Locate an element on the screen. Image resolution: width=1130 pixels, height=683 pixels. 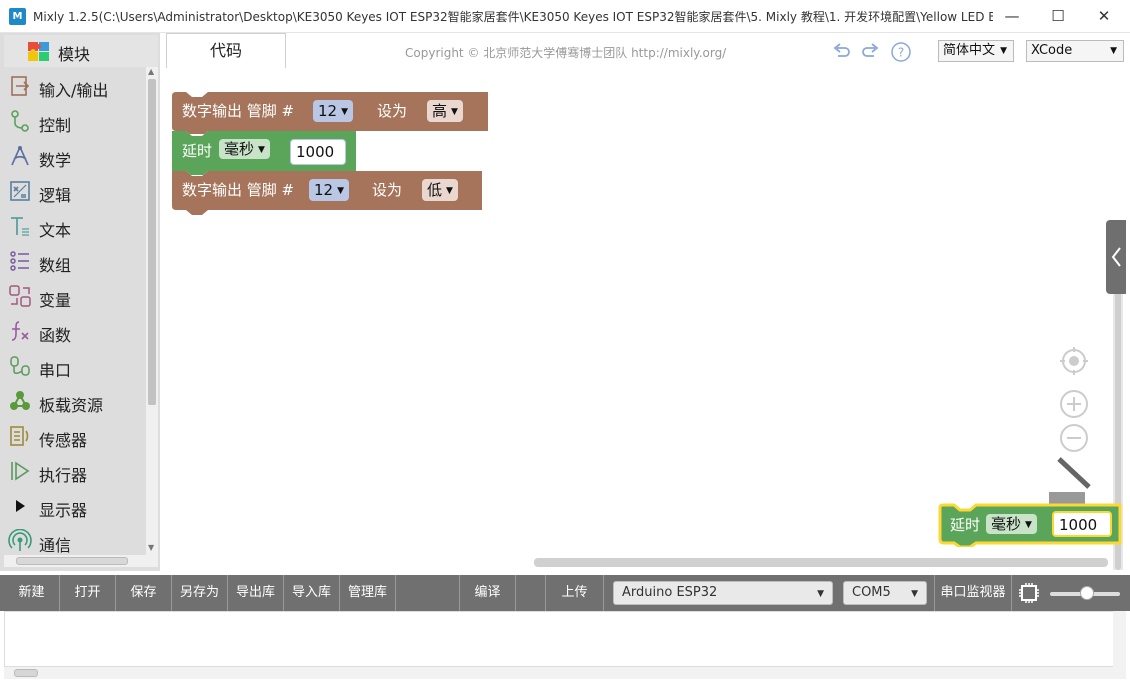
side-panel-toggle is located at coordinates (1116, 257).